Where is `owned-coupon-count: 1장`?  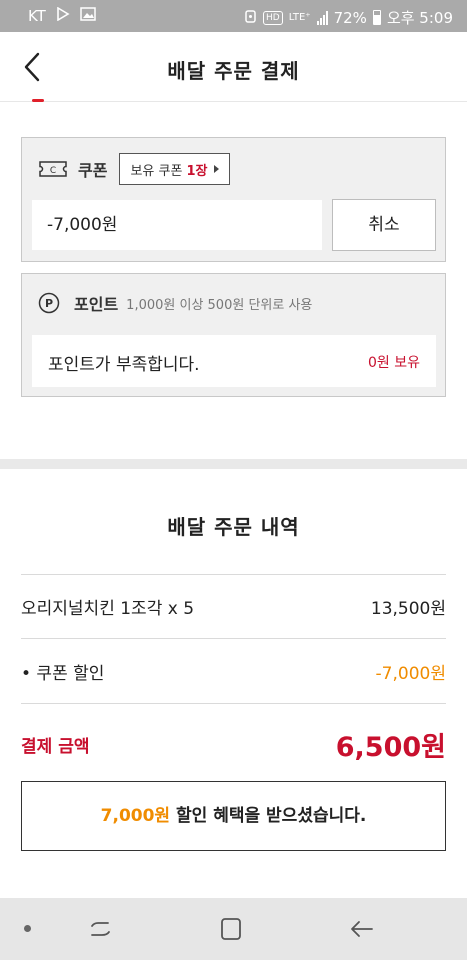 owned-coupon-count: 1장 is located at coordinates (197, 171).